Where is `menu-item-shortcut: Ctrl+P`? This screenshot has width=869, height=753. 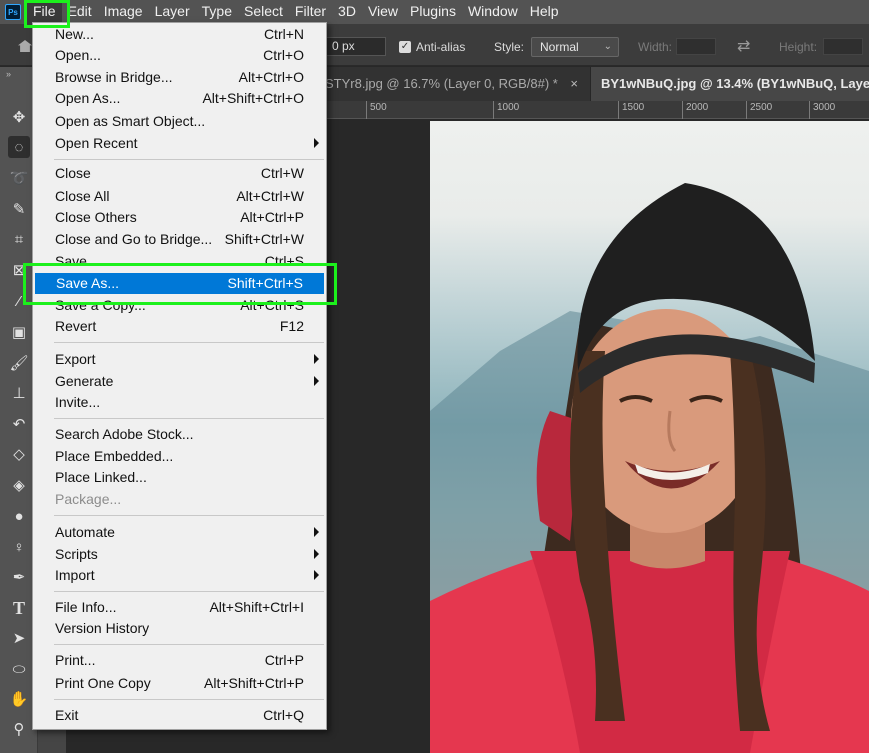 menu-item-shortcut: Ctrl+P is located at coordinates (284, 660).